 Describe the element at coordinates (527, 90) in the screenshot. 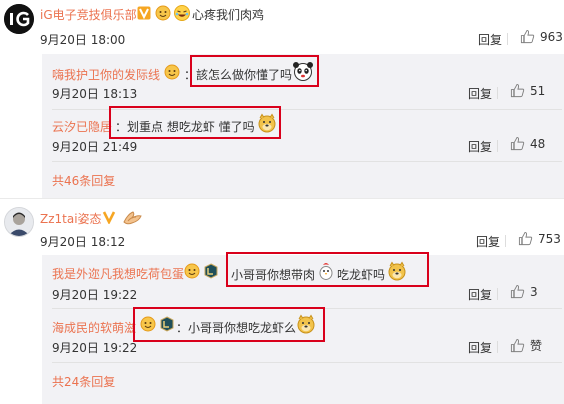

I see `like-button: 51` at that location.